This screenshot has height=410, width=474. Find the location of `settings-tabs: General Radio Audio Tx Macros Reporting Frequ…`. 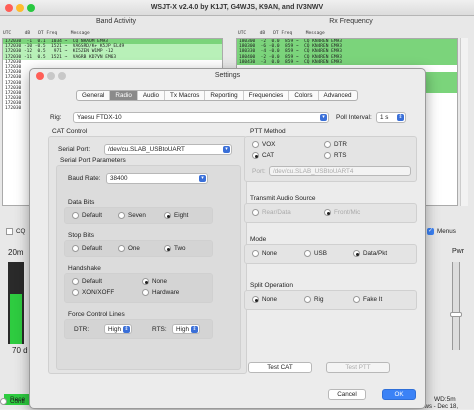

settings-tabs: General Radio Audio Tx Macros Reporting Frequ… is located at coordinates (217, 95).